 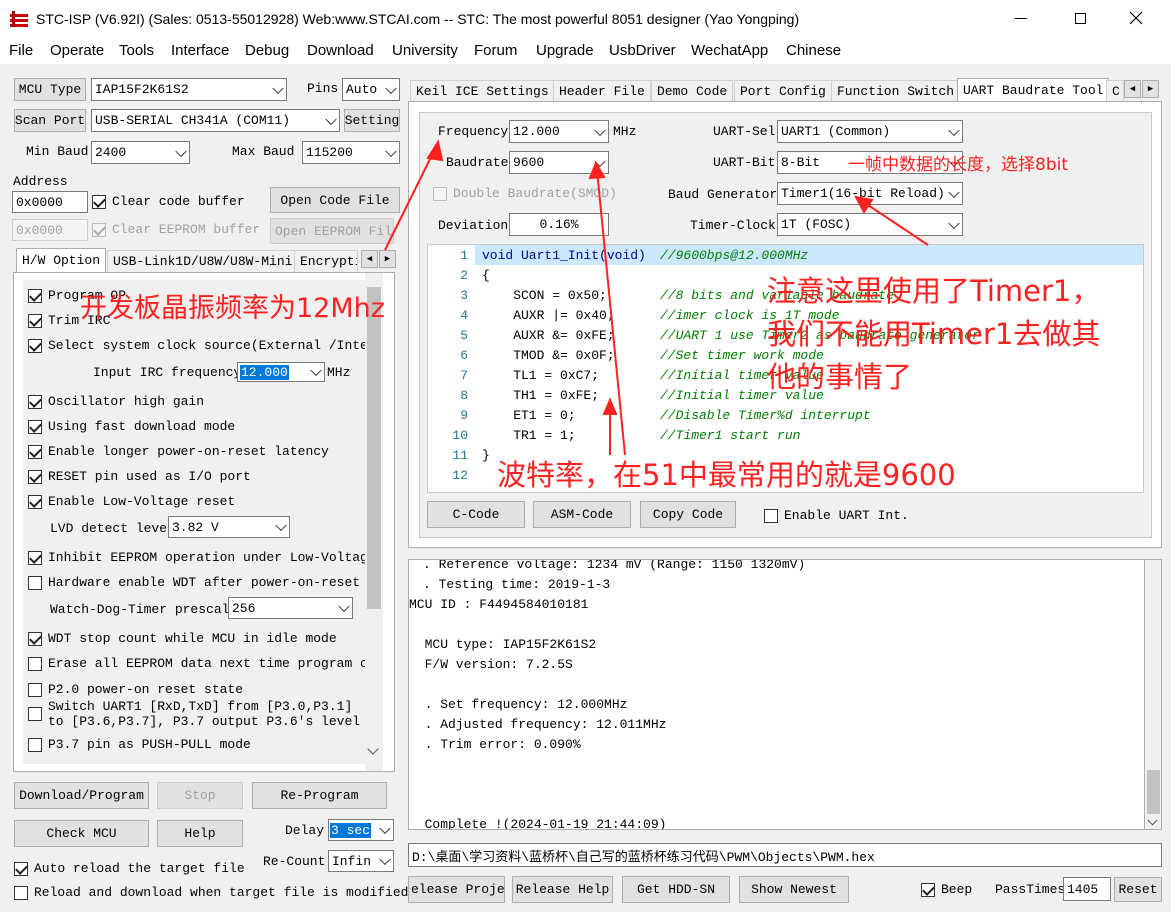 What do you see at coordinates (319, 795) in the screenshot?
I see `re-program-button: Re-Program` at bounding box center [319, 795].